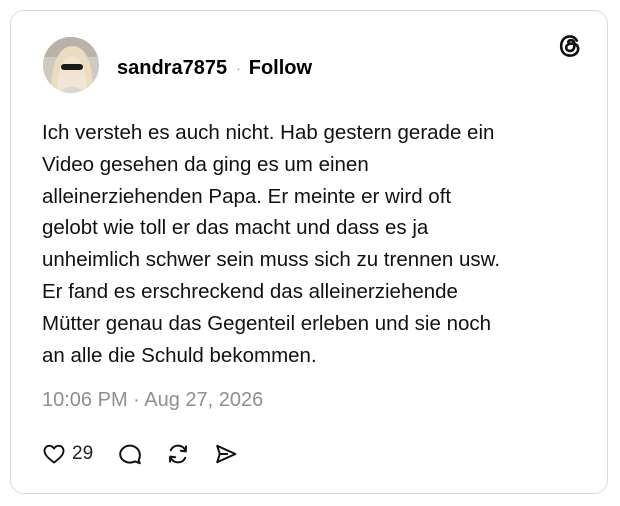  What do you see at coordinates (67, 454) in the screenshot?
I see `like-button: 29` at bounding box center [67, 454].